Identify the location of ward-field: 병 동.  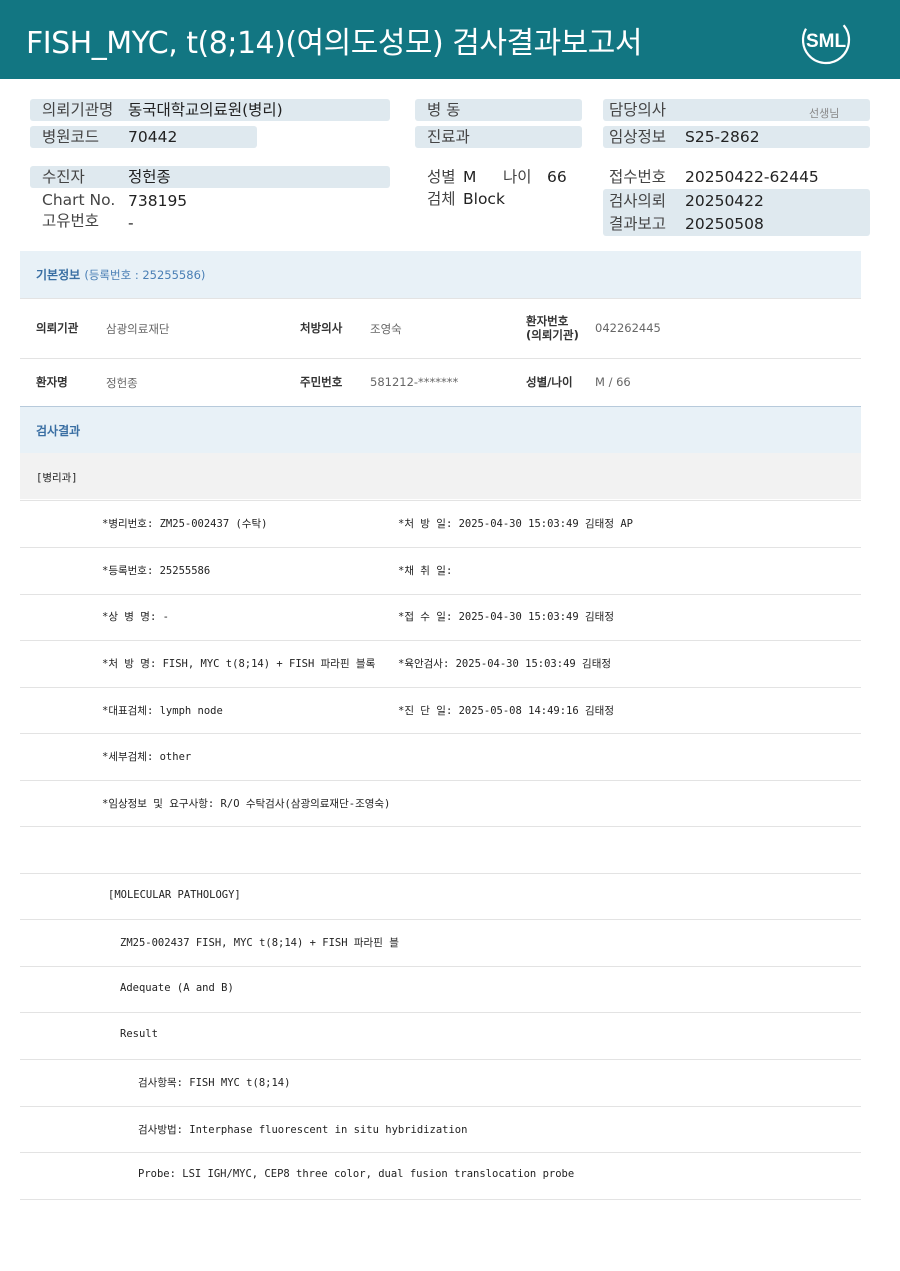
(498, 110).